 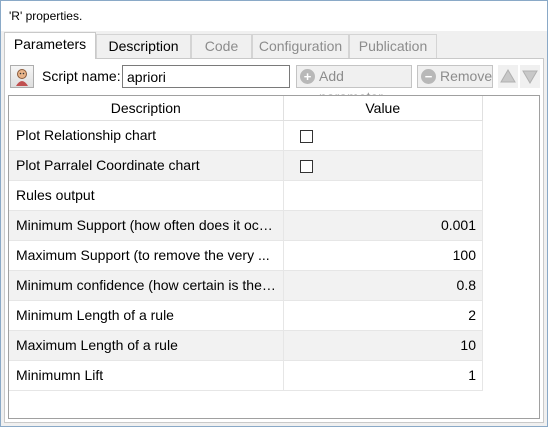 What do you see at coordinates (146, 108) in the screenshot?
I see `column-header-description: Description` at bounding box center [146, 108].